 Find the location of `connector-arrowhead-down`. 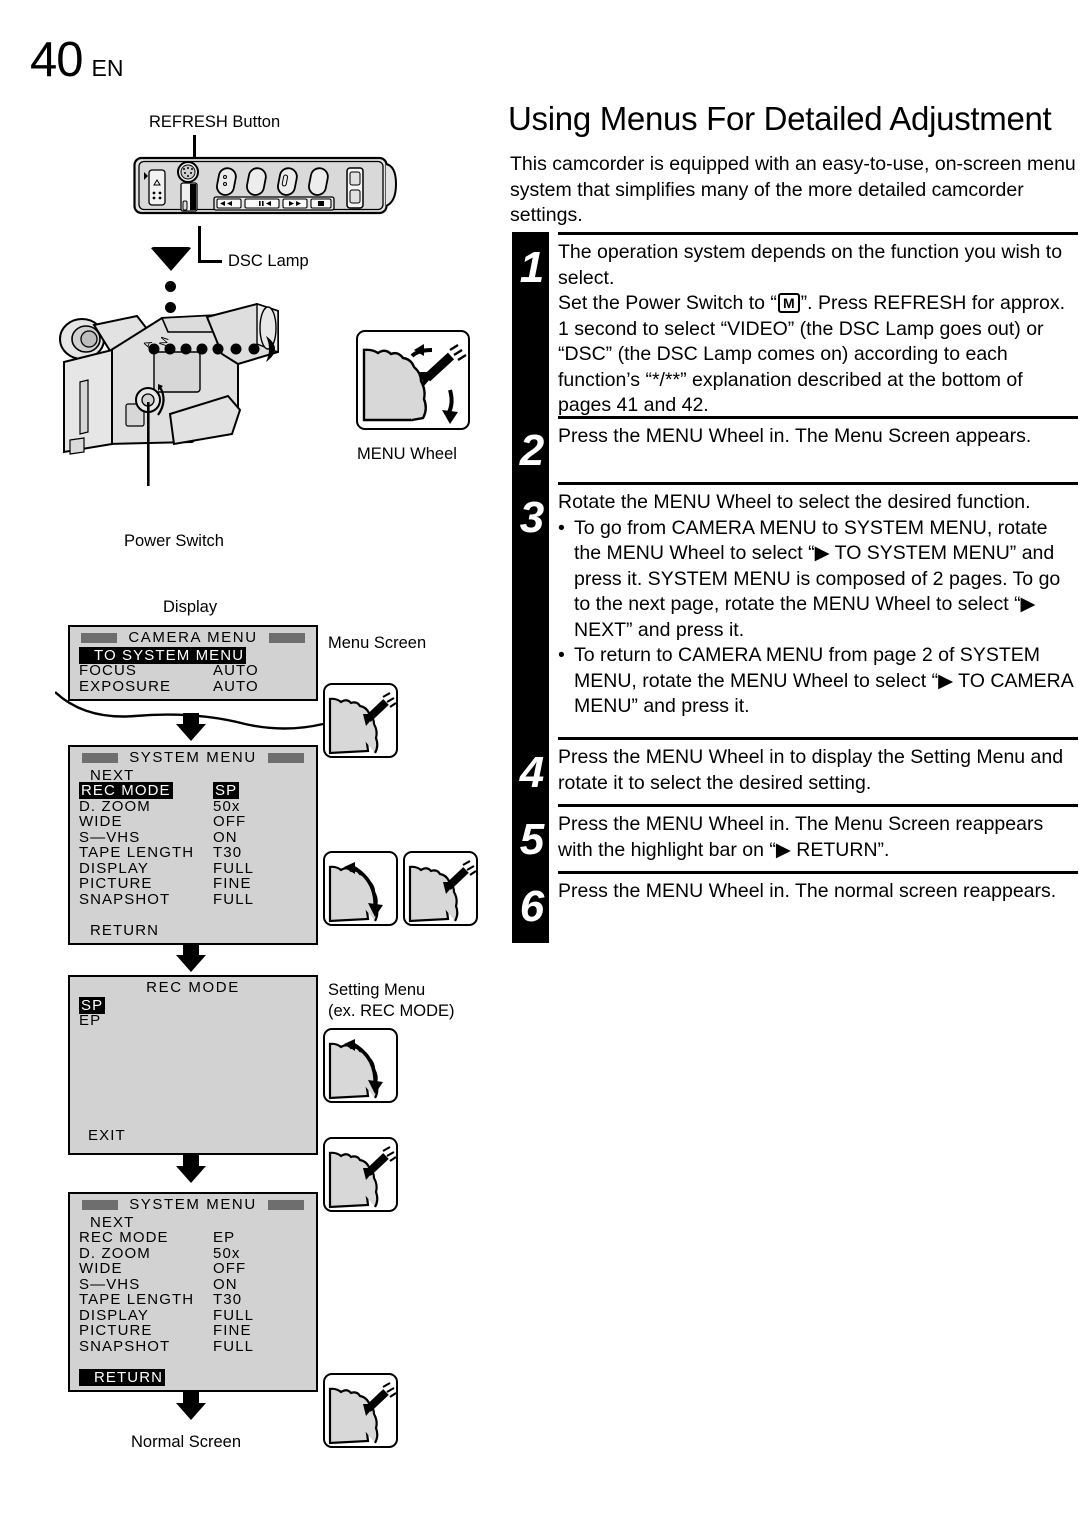

connector-arrowhead-down is located at coordinates (171, 259).